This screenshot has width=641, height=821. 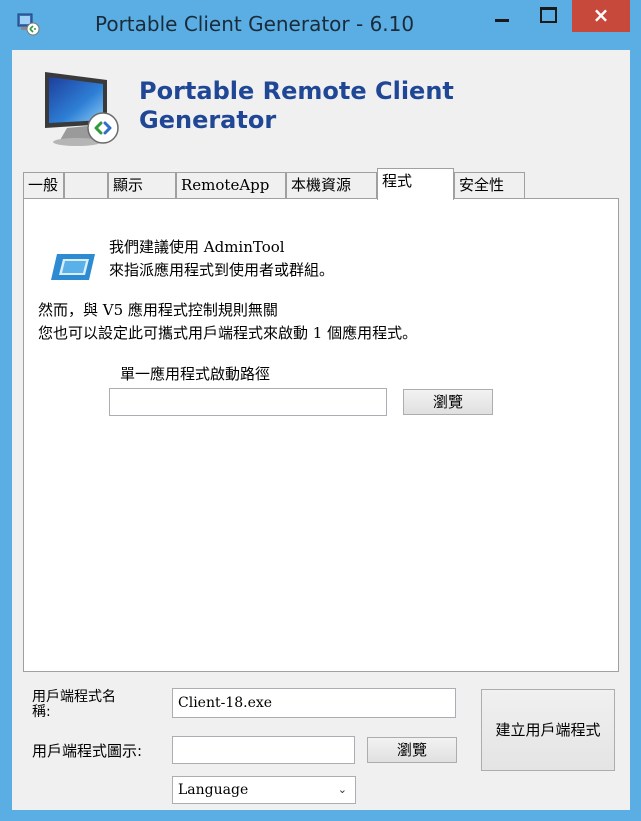 What do you see at coordinates (412, 750) in the screenshot?
I see `icon-browse-button: 瀏覽` at bounding box center [412, 750].